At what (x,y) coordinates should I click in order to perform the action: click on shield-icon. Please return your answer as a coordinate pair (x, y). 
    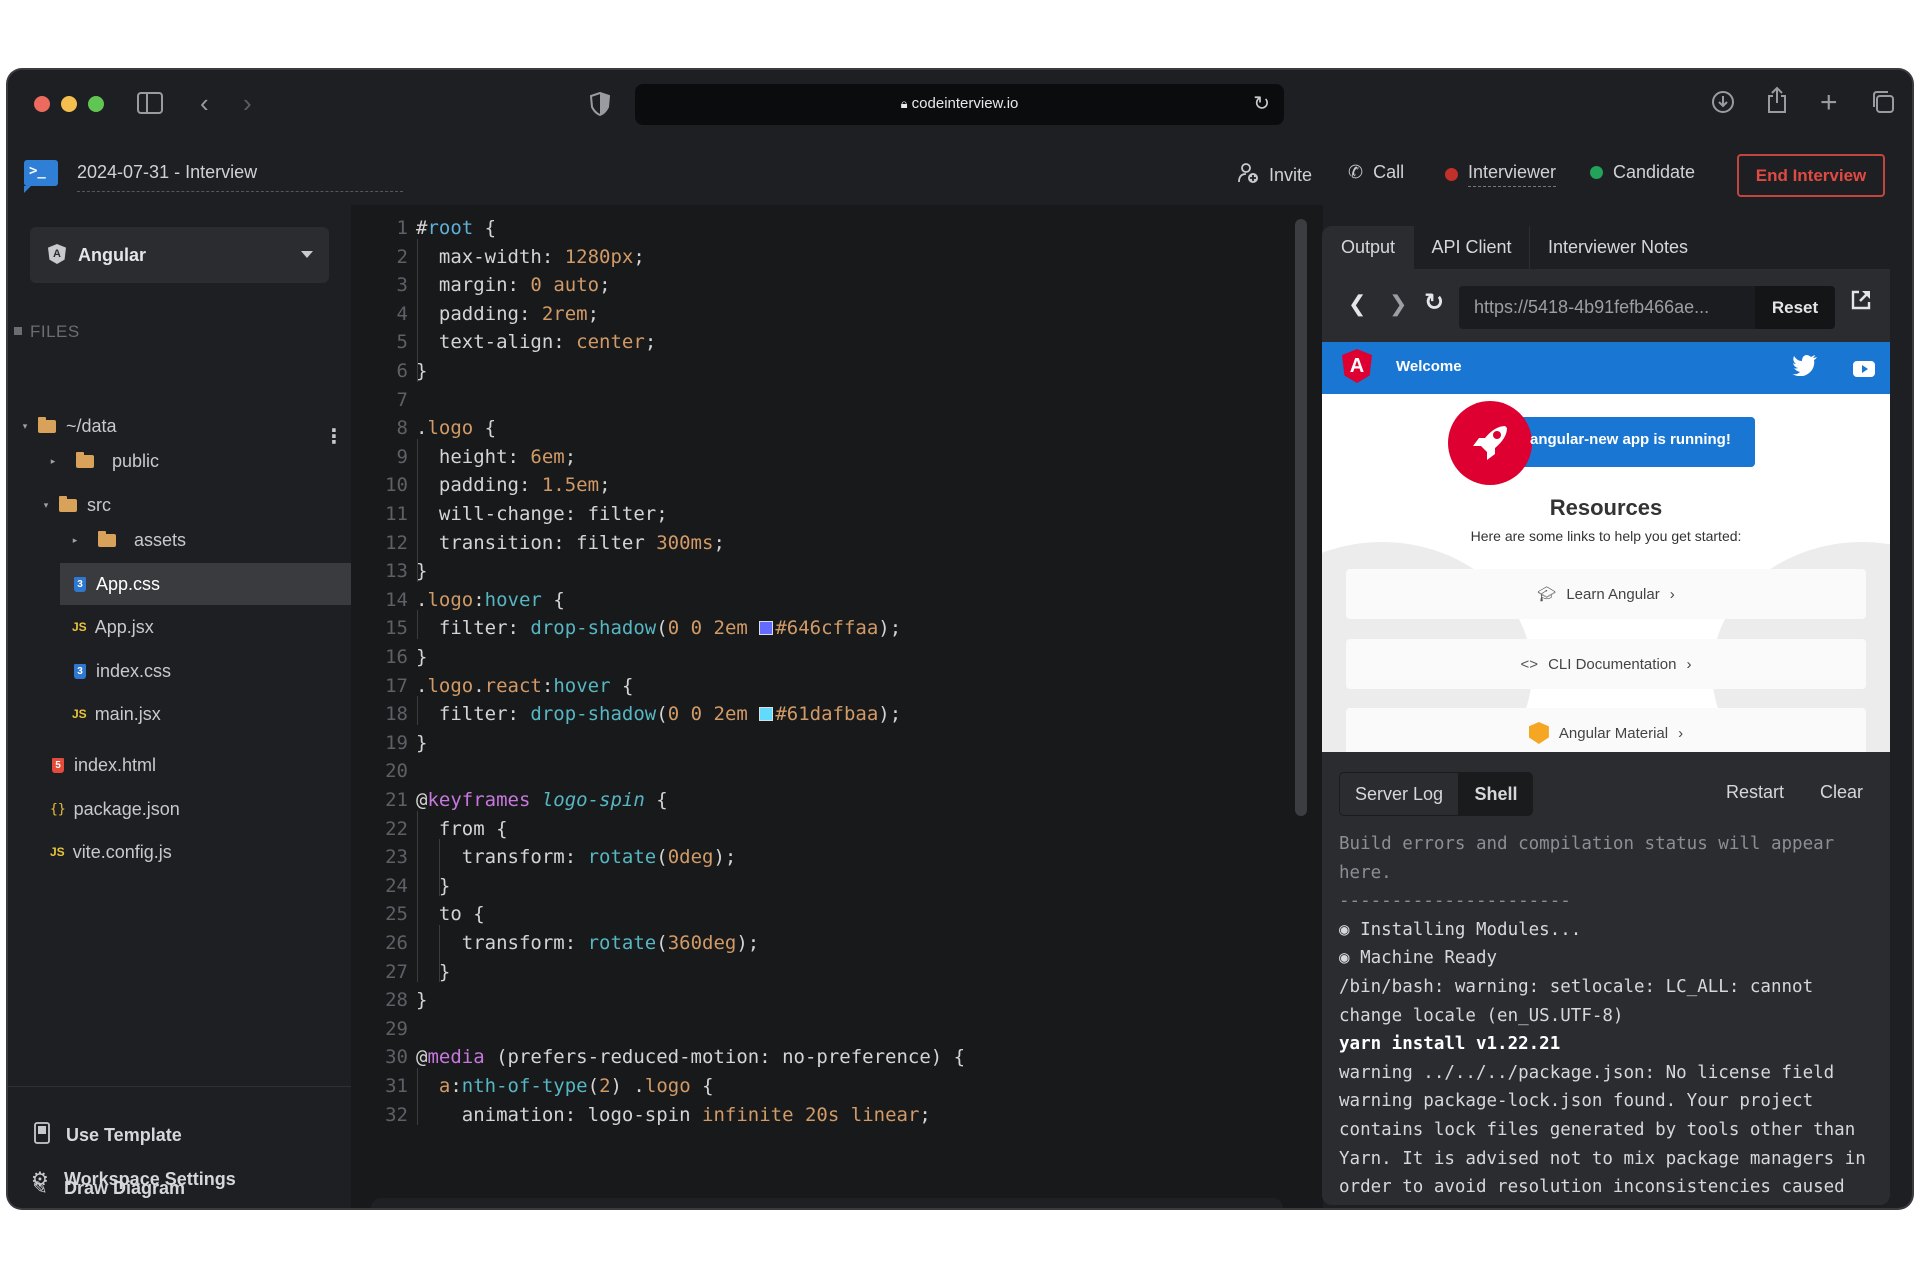
    Looking at the image, I should click on (600, 105).